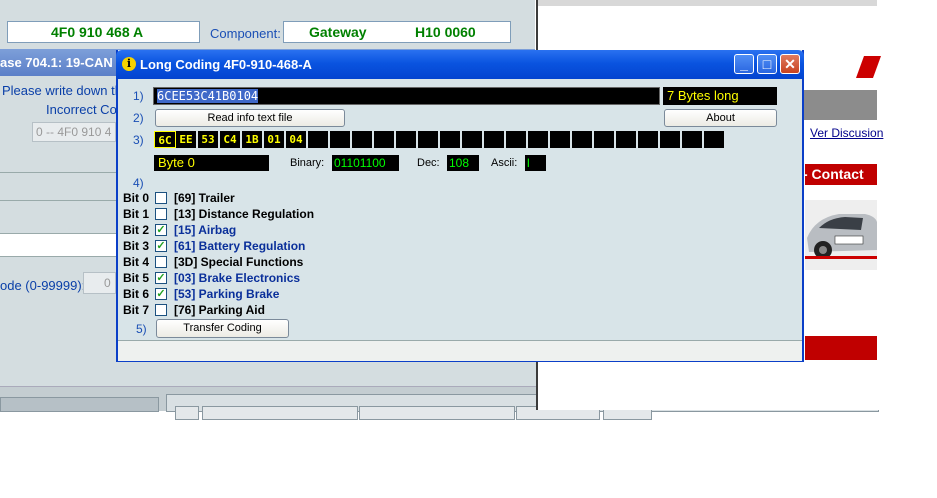  I want to click on code-label: ode (0-99999):, so click(43, 285).